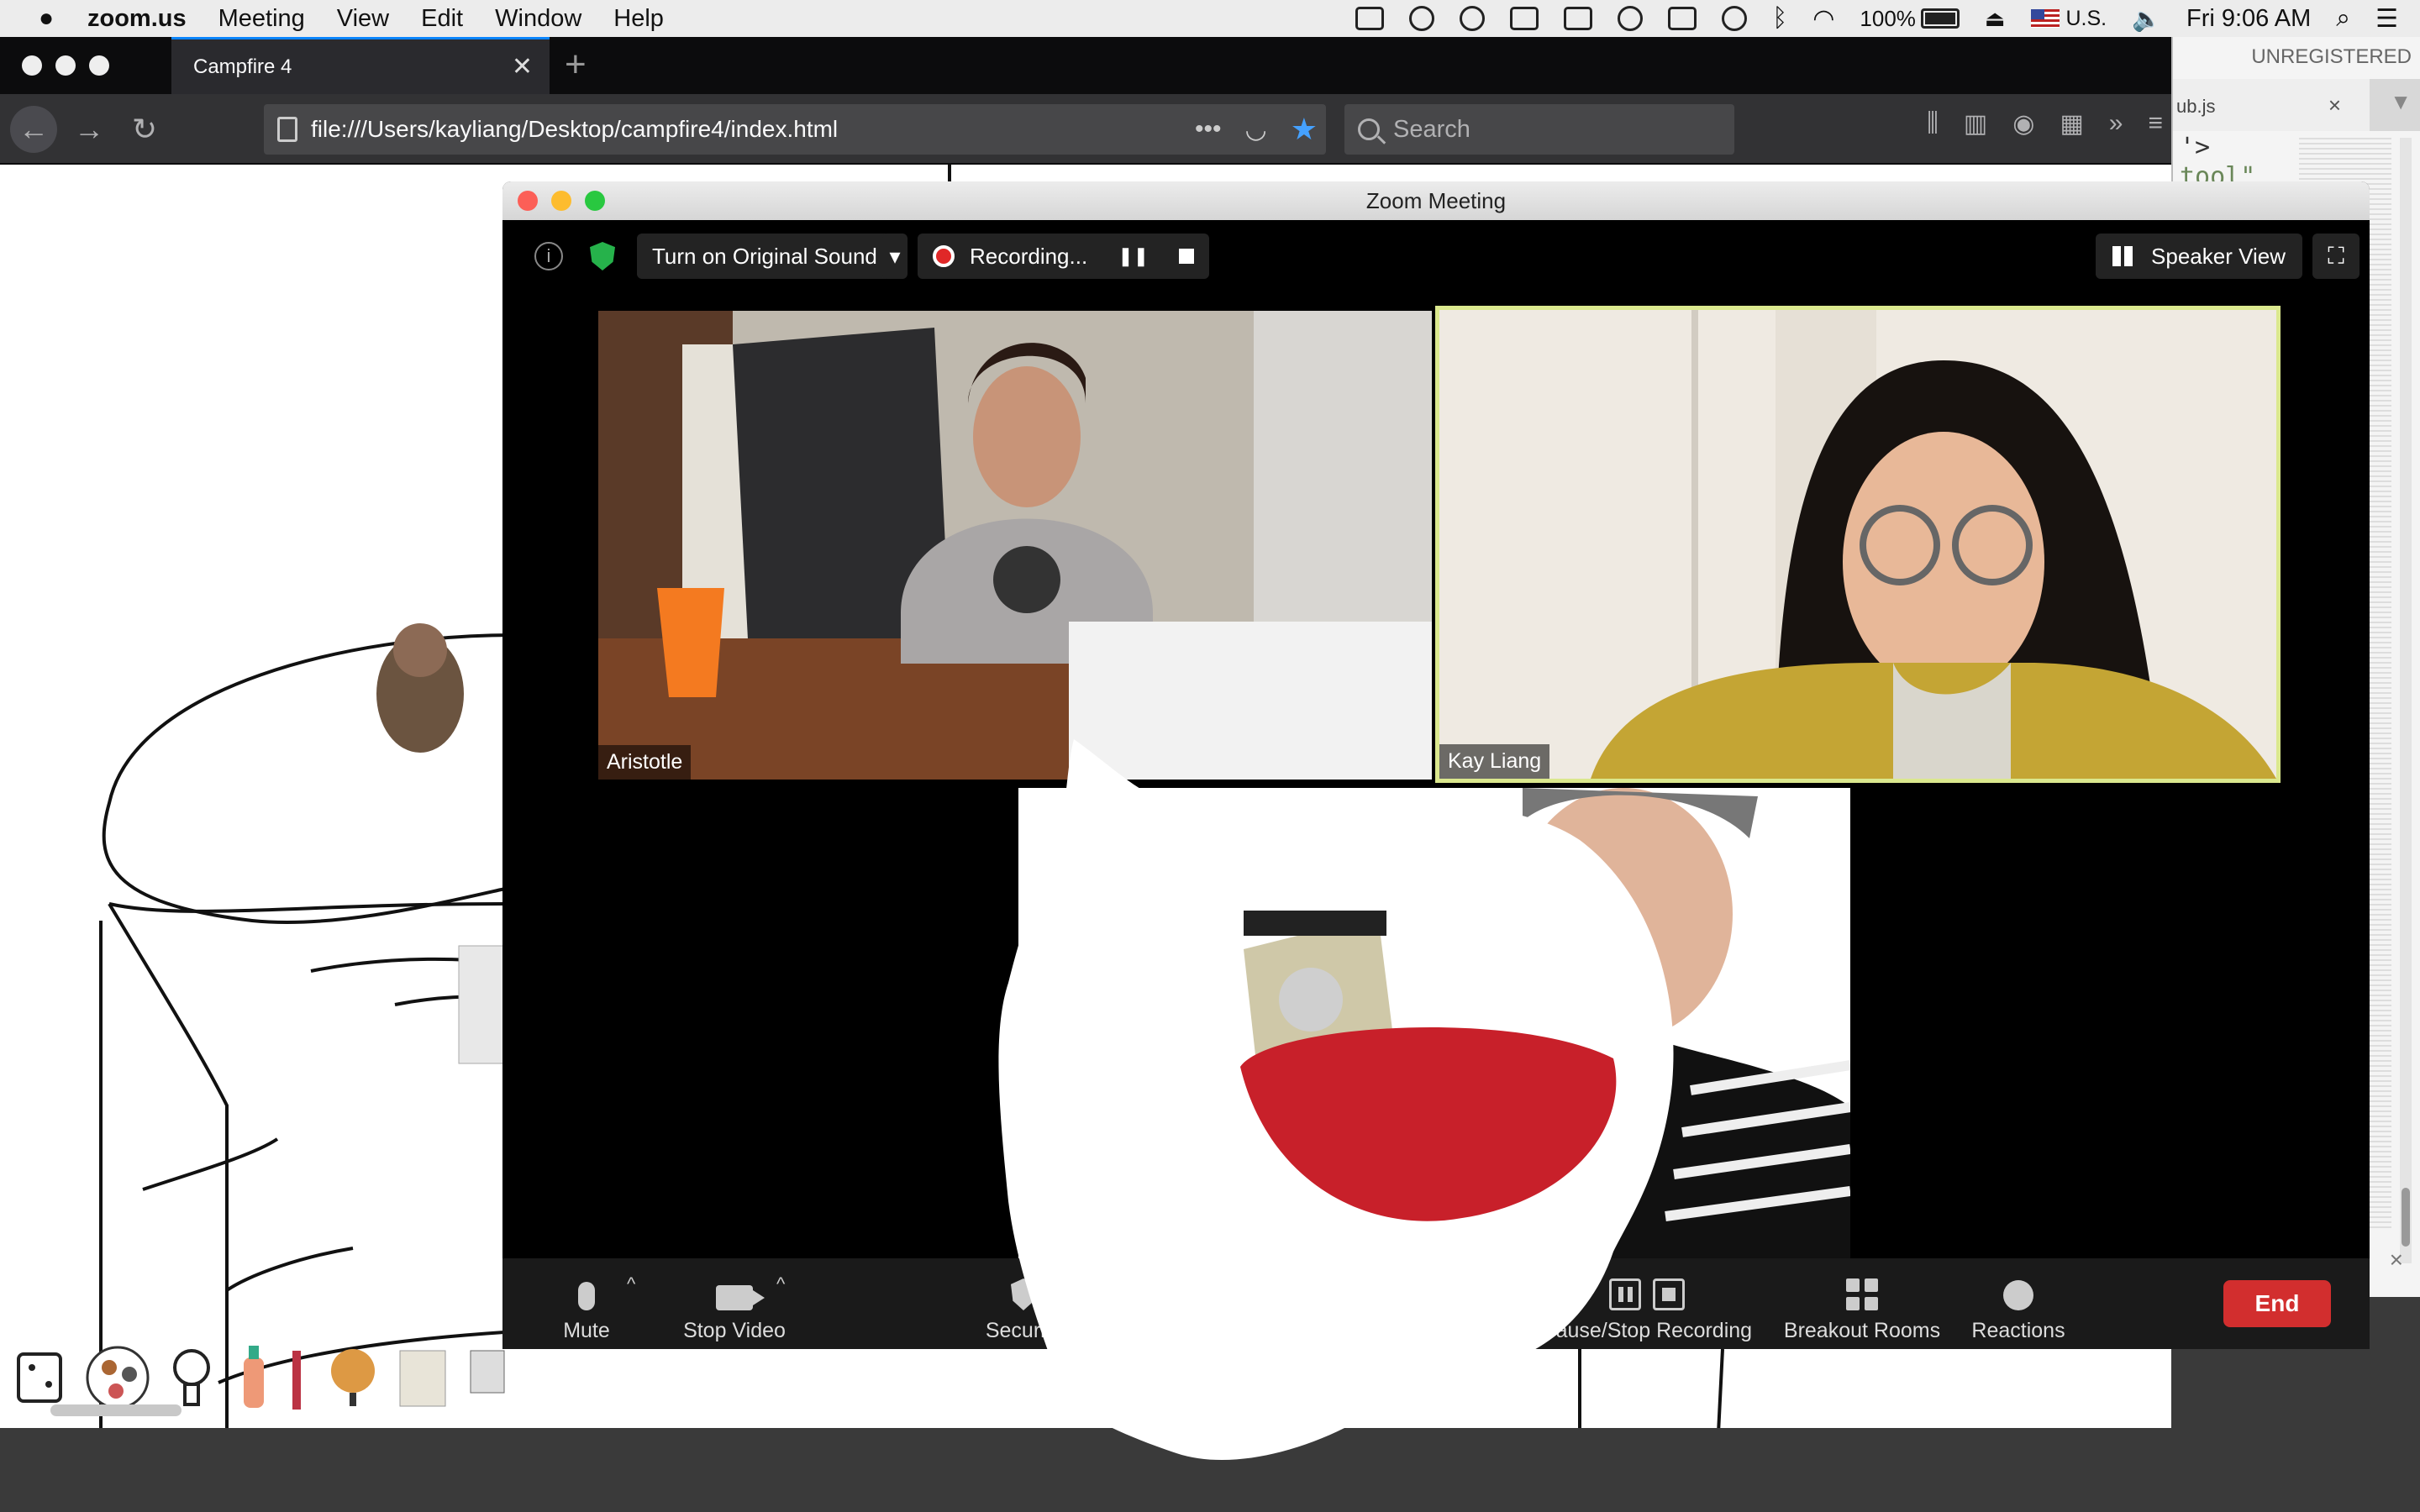 The image size is (2420, 1512). Describe the element at coordinates (32, 65) in the screenshot. I see `browser-close-button` at that location.